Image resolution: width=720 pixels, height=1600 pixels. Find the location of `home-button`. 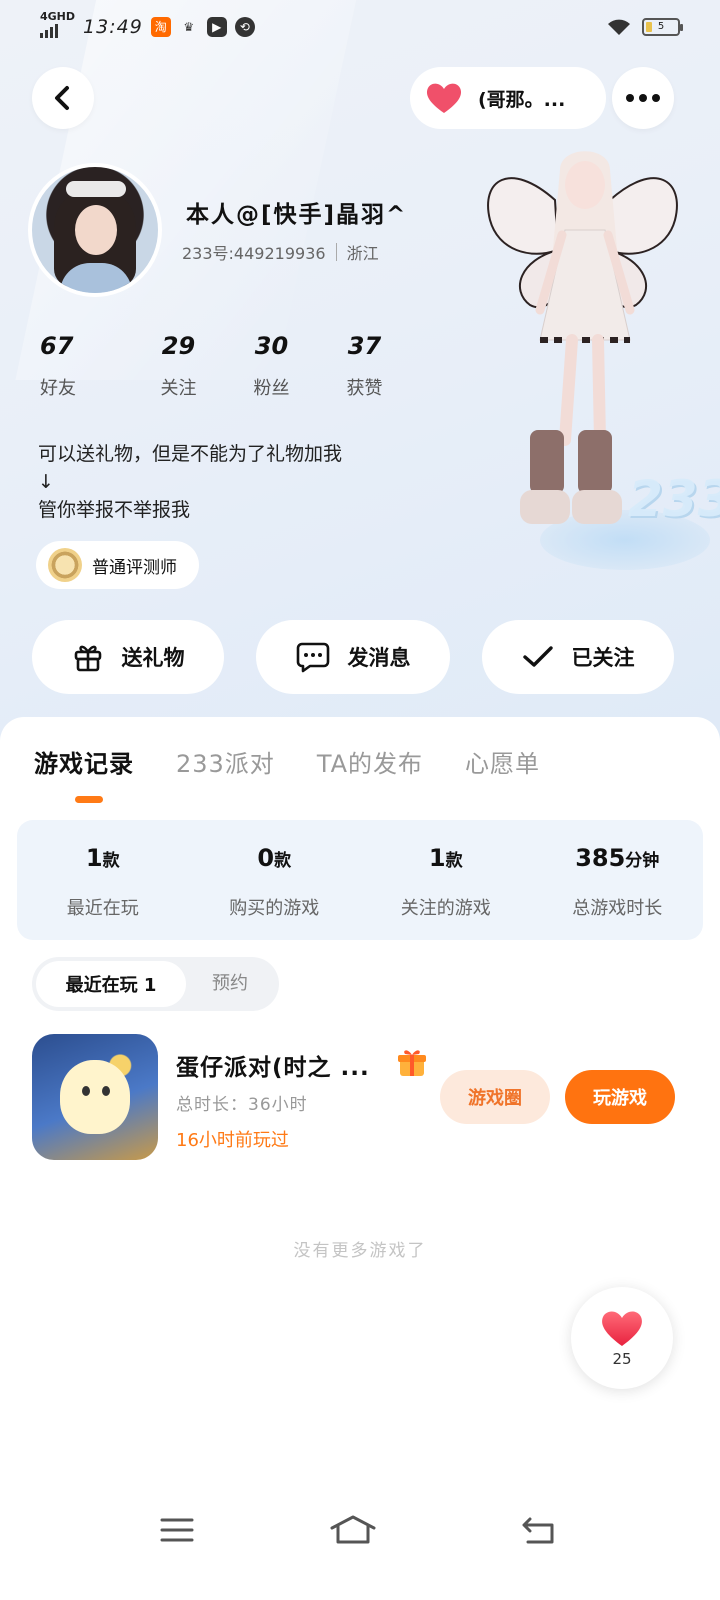

home-button is located at coordinates (353, 1530).